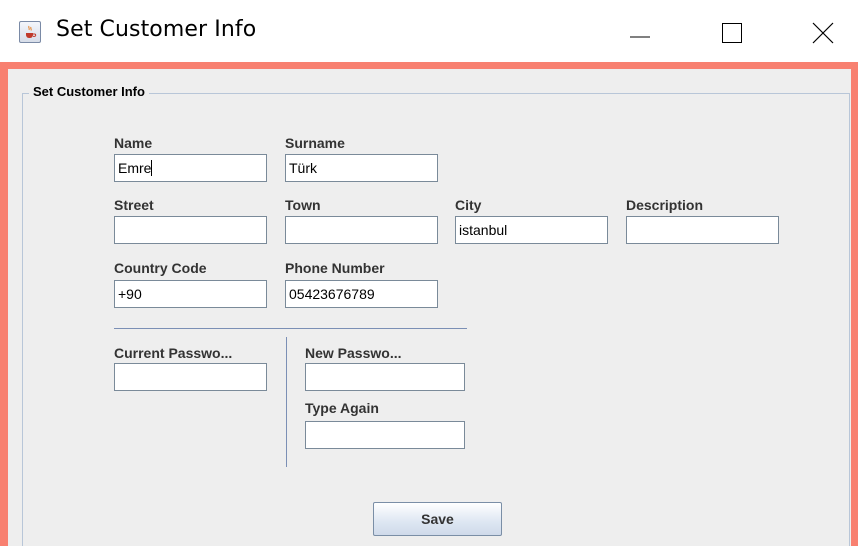 This screenshot has height=546, width=858. What do you see at coordinates (361, 230) in the screenshot?
I see `town-field` at bounding box center [361, 230].